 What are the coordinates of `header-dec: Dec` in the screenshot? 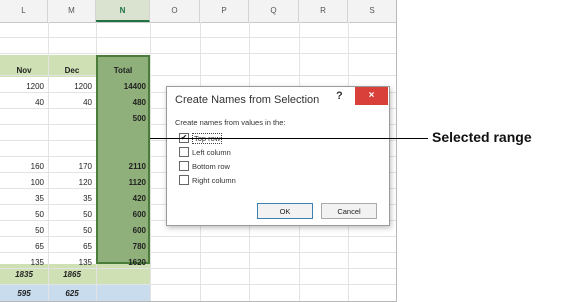 It's located at (72, 71).